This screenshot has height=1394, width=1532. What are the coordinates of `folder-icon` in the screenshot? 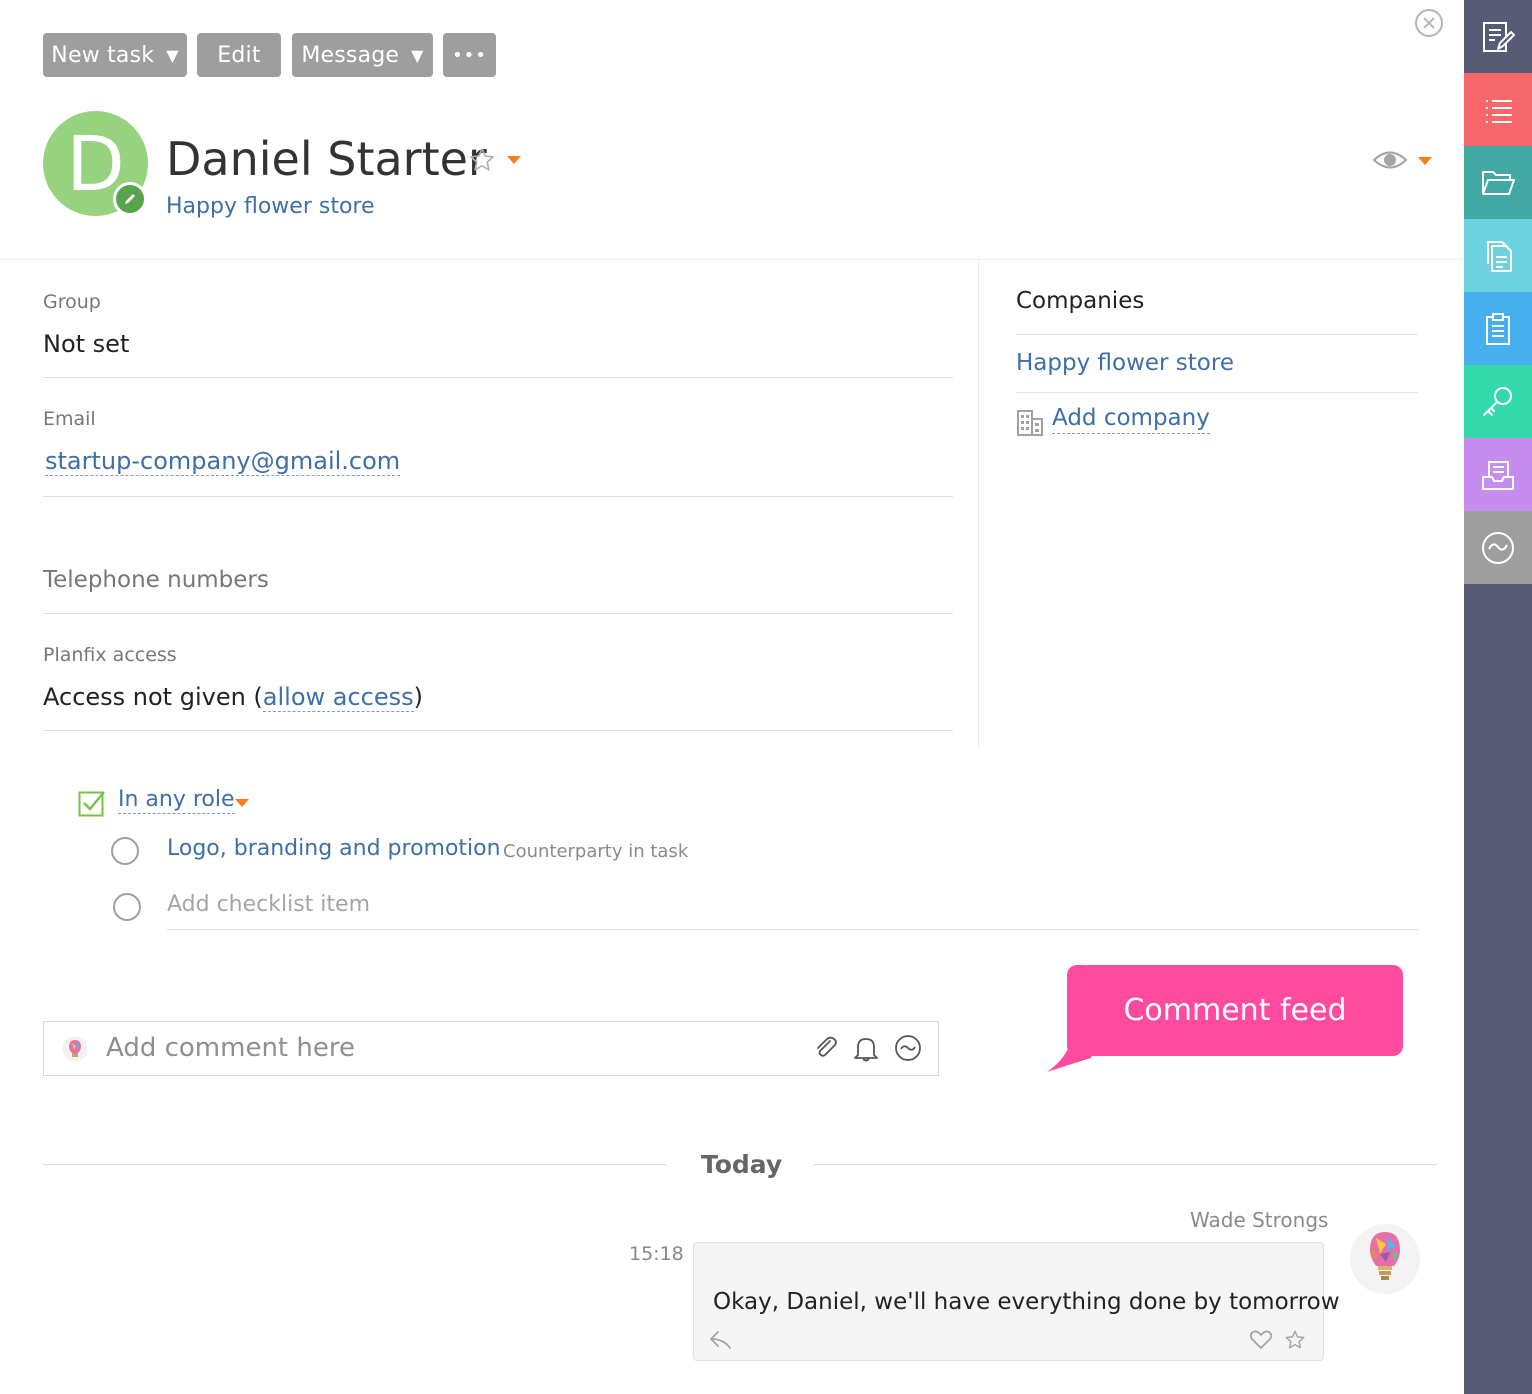 It's located at (1498, 182).